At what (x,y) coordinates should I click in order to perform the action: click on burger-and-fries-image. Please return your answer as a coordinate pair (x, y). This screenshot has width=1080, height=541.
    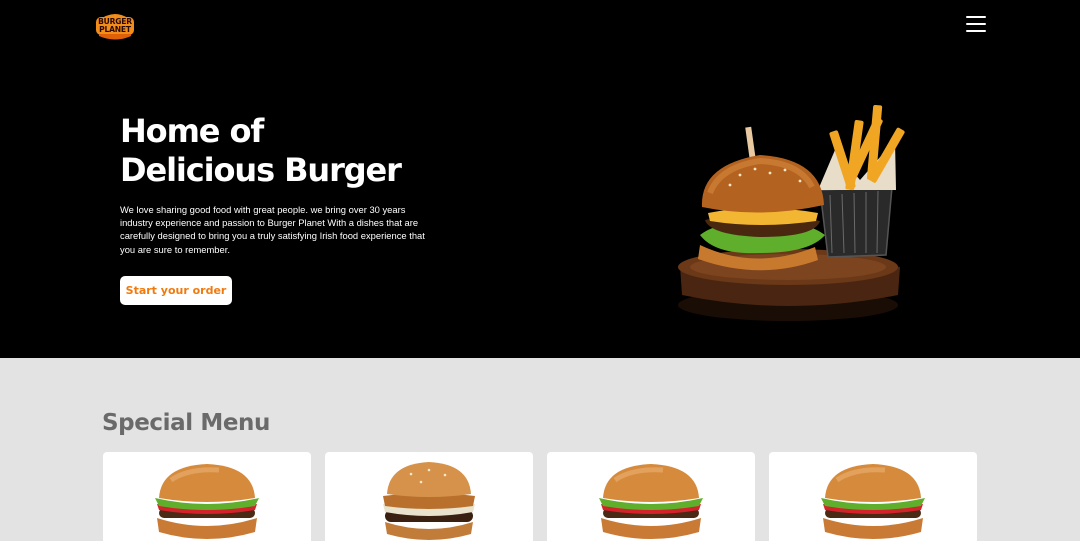
    Looking at the image, I should click on (791, 212).